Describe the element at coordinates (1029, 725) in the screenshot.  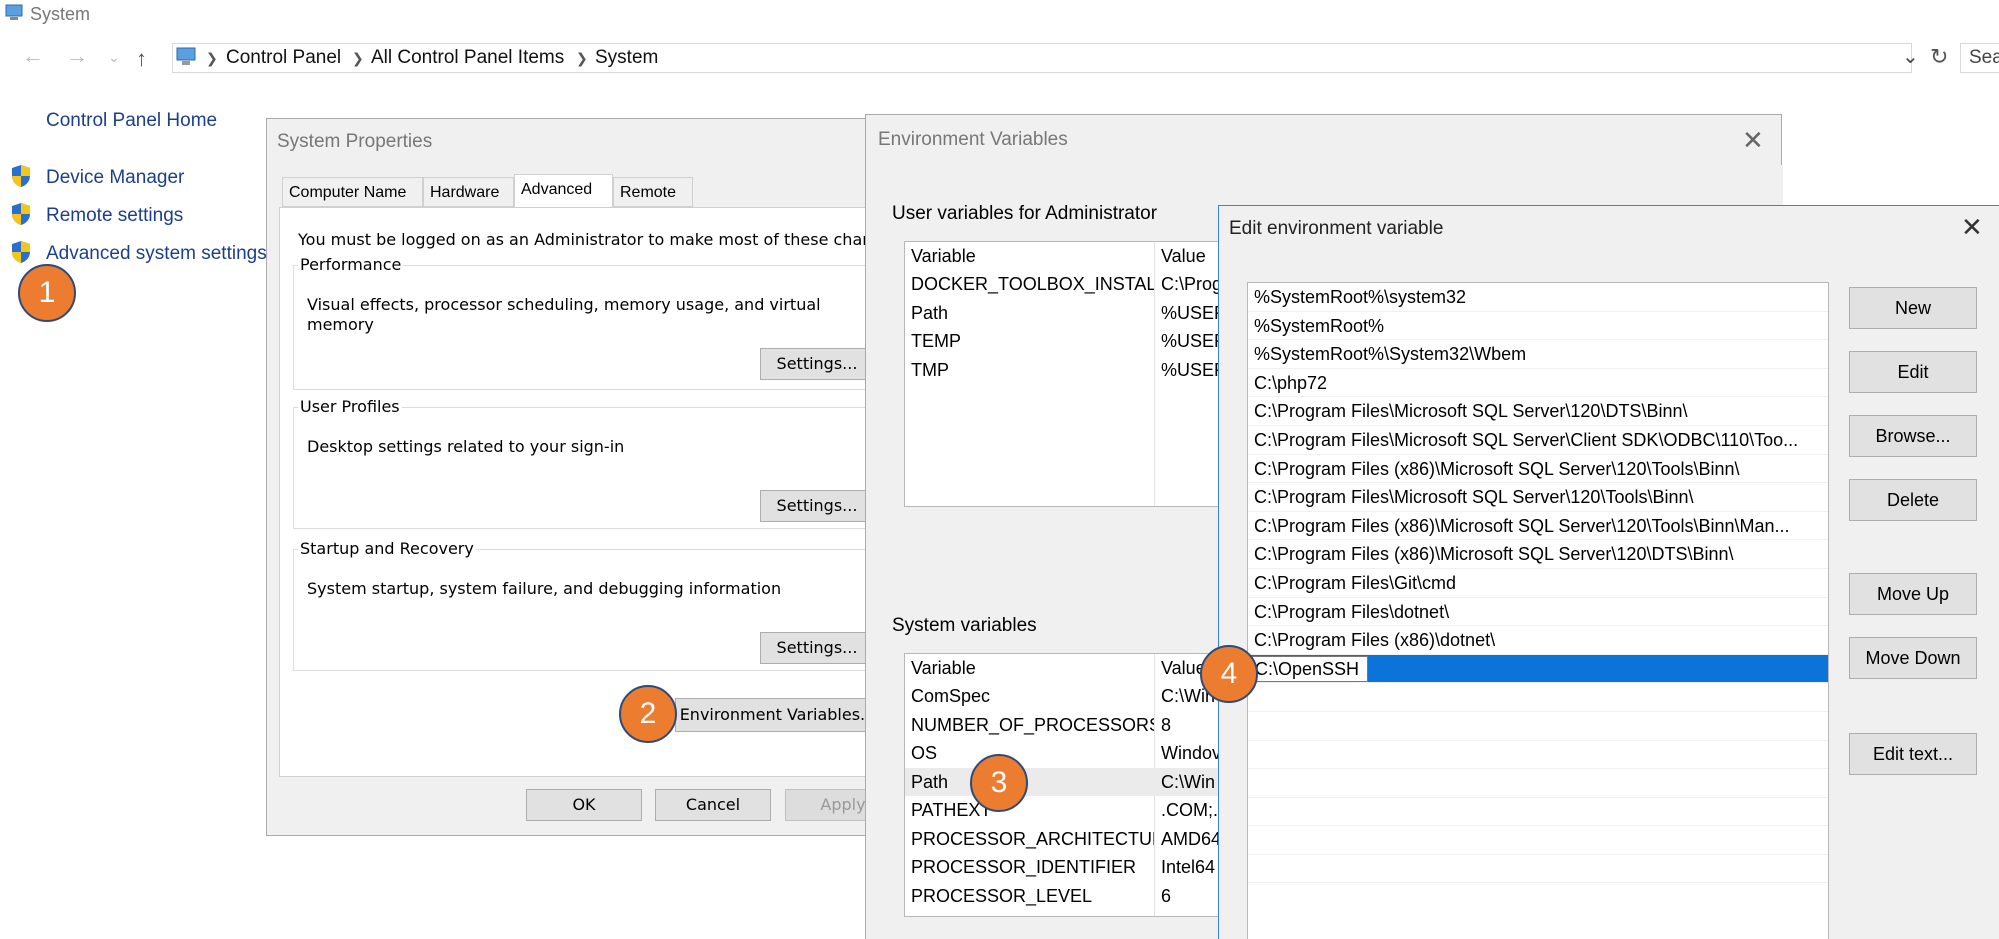
I see `table-row: NUMBER_OF_PROCESSORS` at that location.